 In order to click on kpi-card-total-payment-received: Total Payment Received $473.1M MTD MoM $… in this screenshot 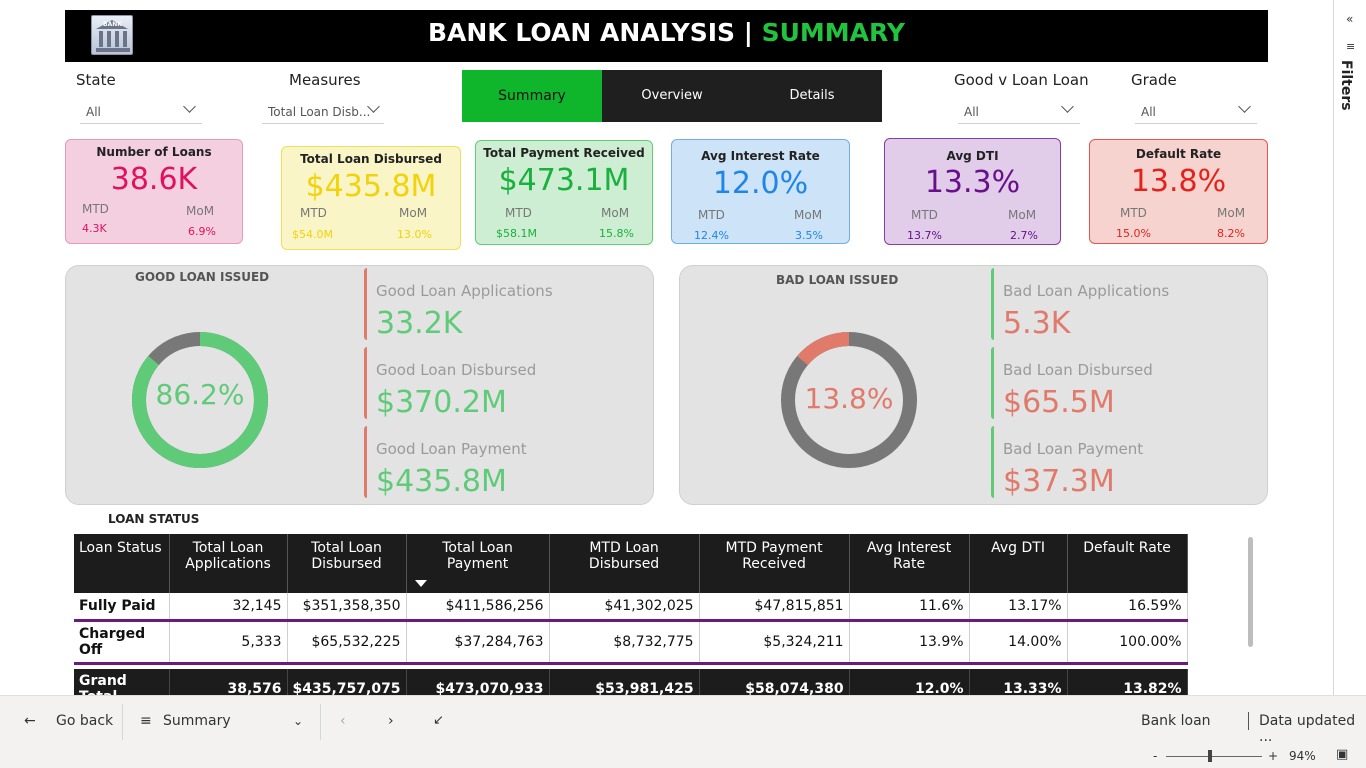, I will do `click(564, 192)`.